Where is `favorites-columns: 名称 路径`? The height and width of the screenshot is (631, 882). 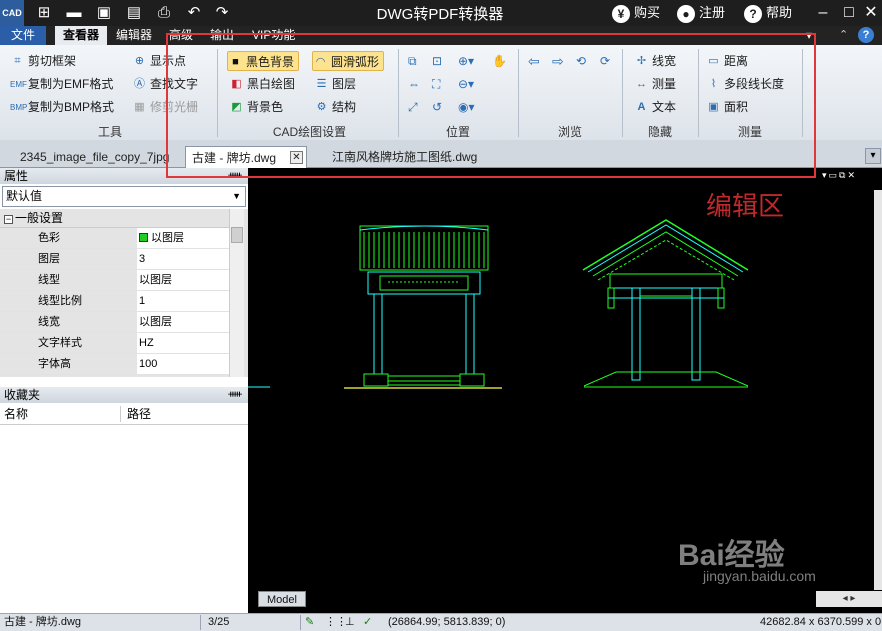
favorites-columns: 名称 路径 is located at coordinates (124, 414).